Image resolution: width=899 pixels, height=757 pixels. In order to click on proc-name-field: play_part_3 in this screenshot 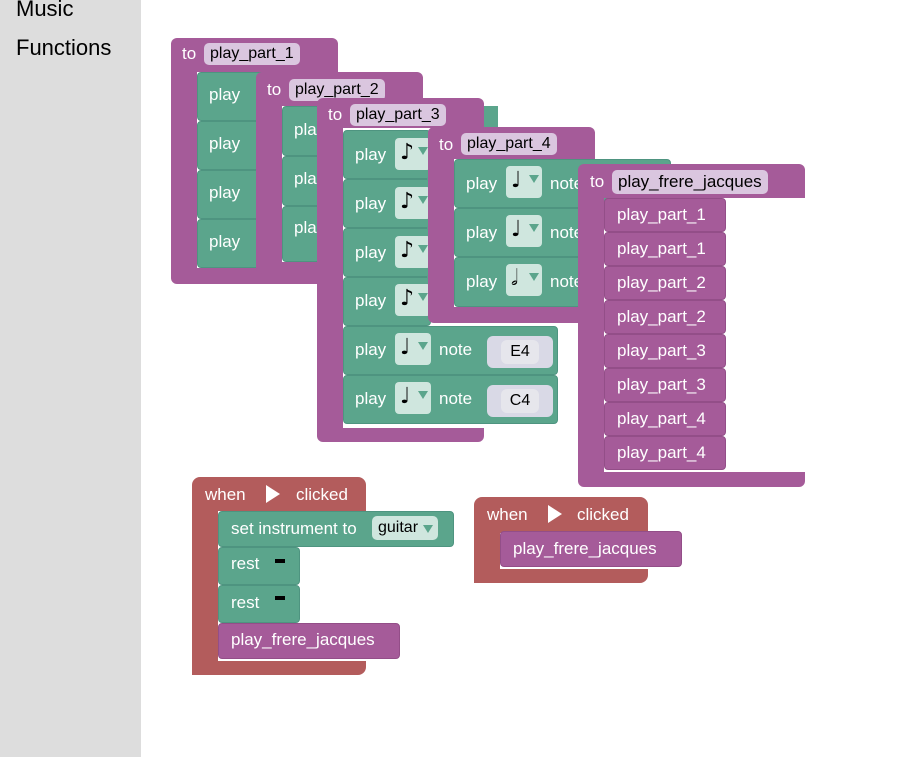, I will do `click(398, 115)`.